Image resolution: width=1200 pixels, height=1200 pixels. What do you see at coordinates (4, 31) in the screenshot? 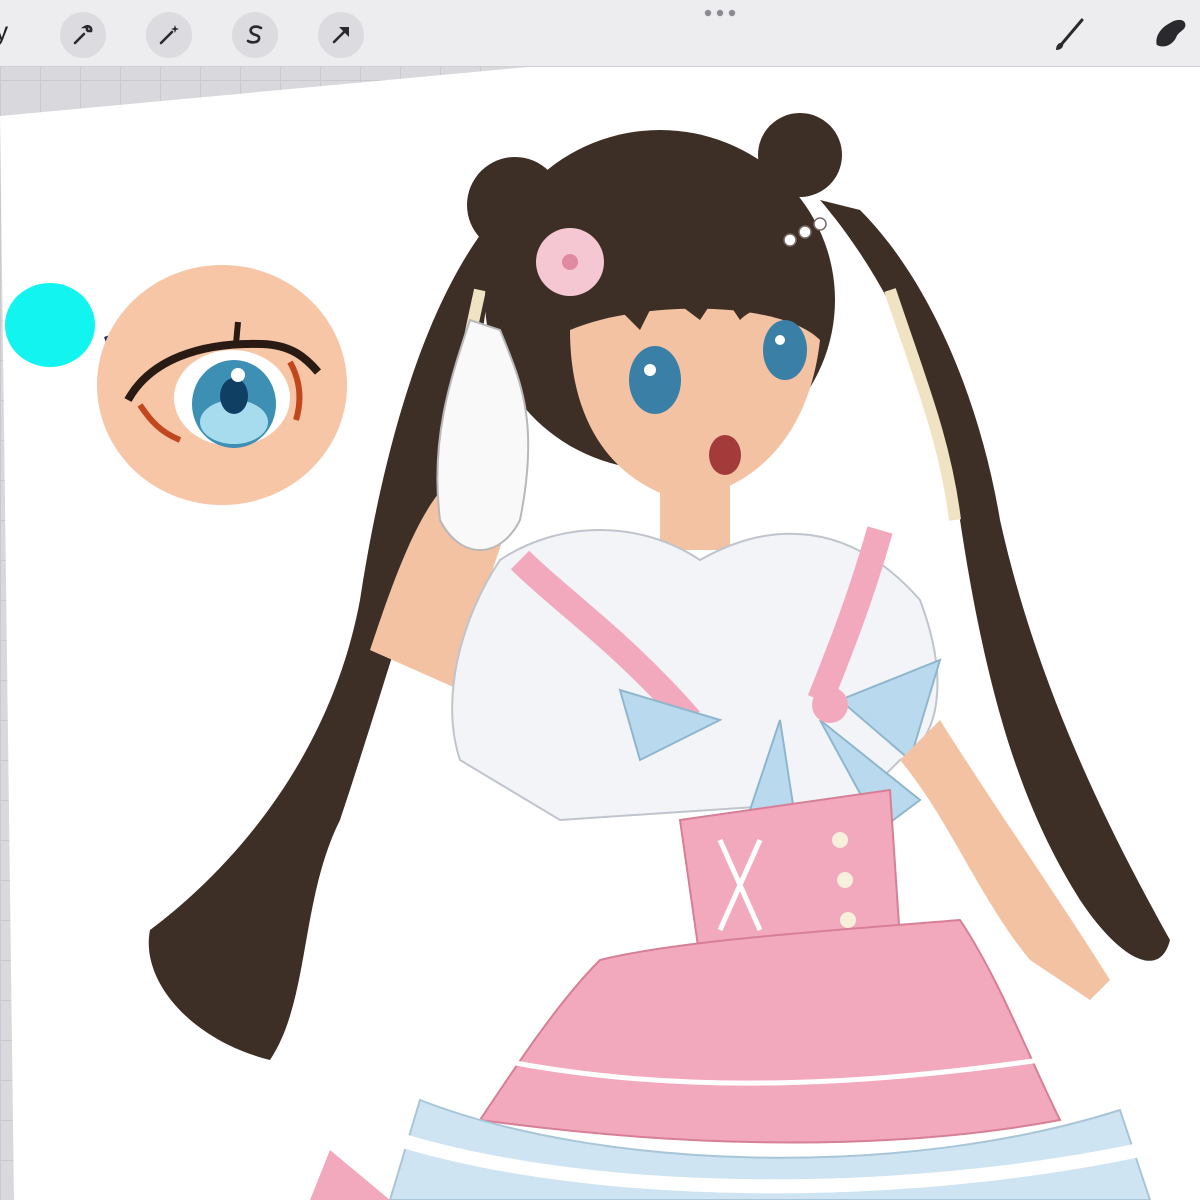
I see `gallery-button: ery` at bounding box center [4, 31].